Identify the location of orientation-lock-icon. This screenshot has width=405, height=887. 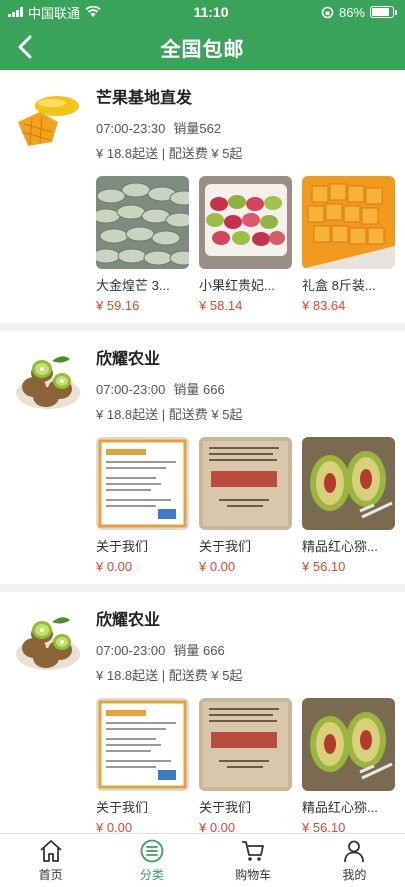
(327, 12).